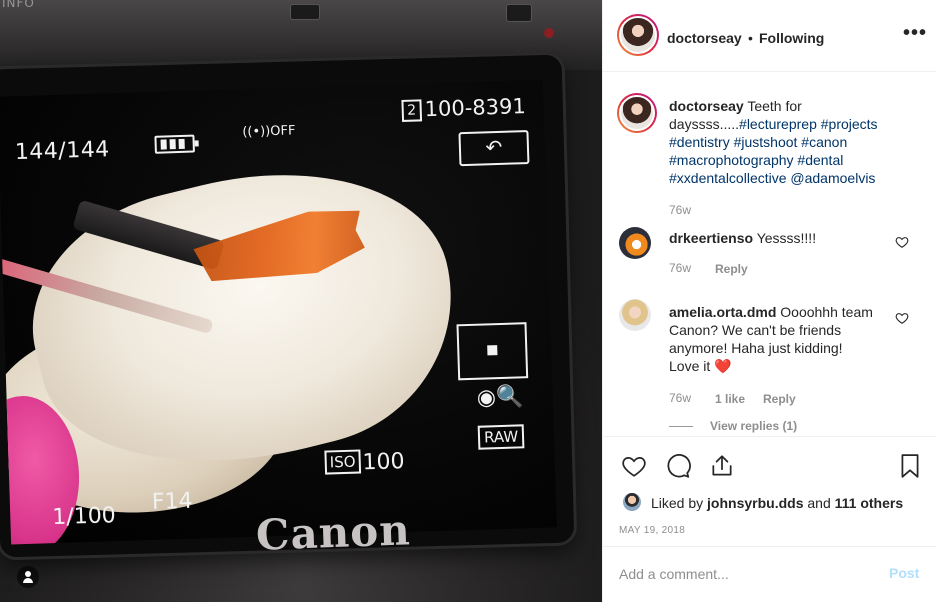  I want to click on aperture-value: F14, so click(172, 502).